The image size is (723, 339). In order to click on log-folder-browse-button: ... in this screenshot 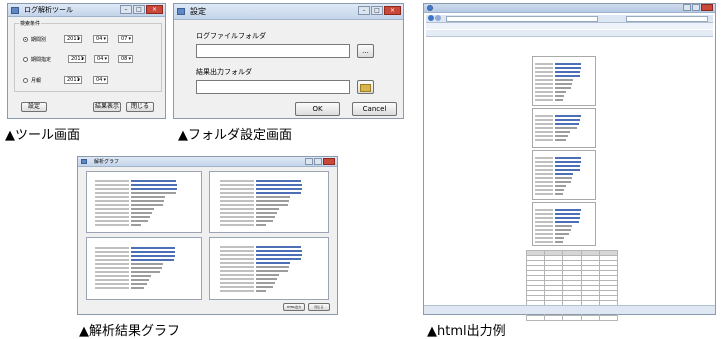, I will do `click(365, 51)`.